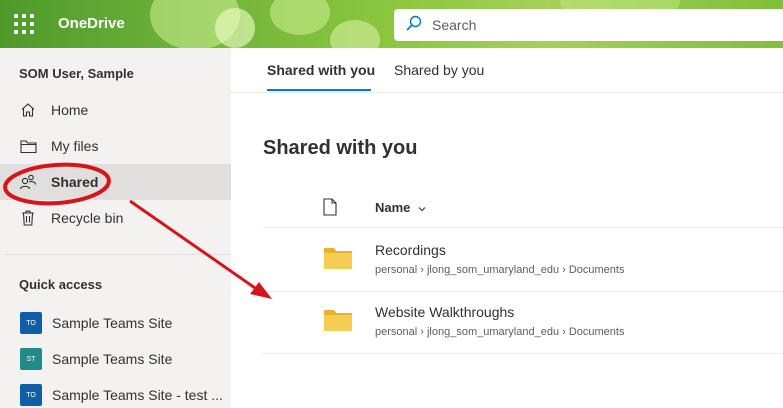 Image resolution: width=783 pixels, height=408 pixels. What do you see at coordinates (28, 110) in the screenshot?
I see `home-icon` at bounding box center [28, 110].